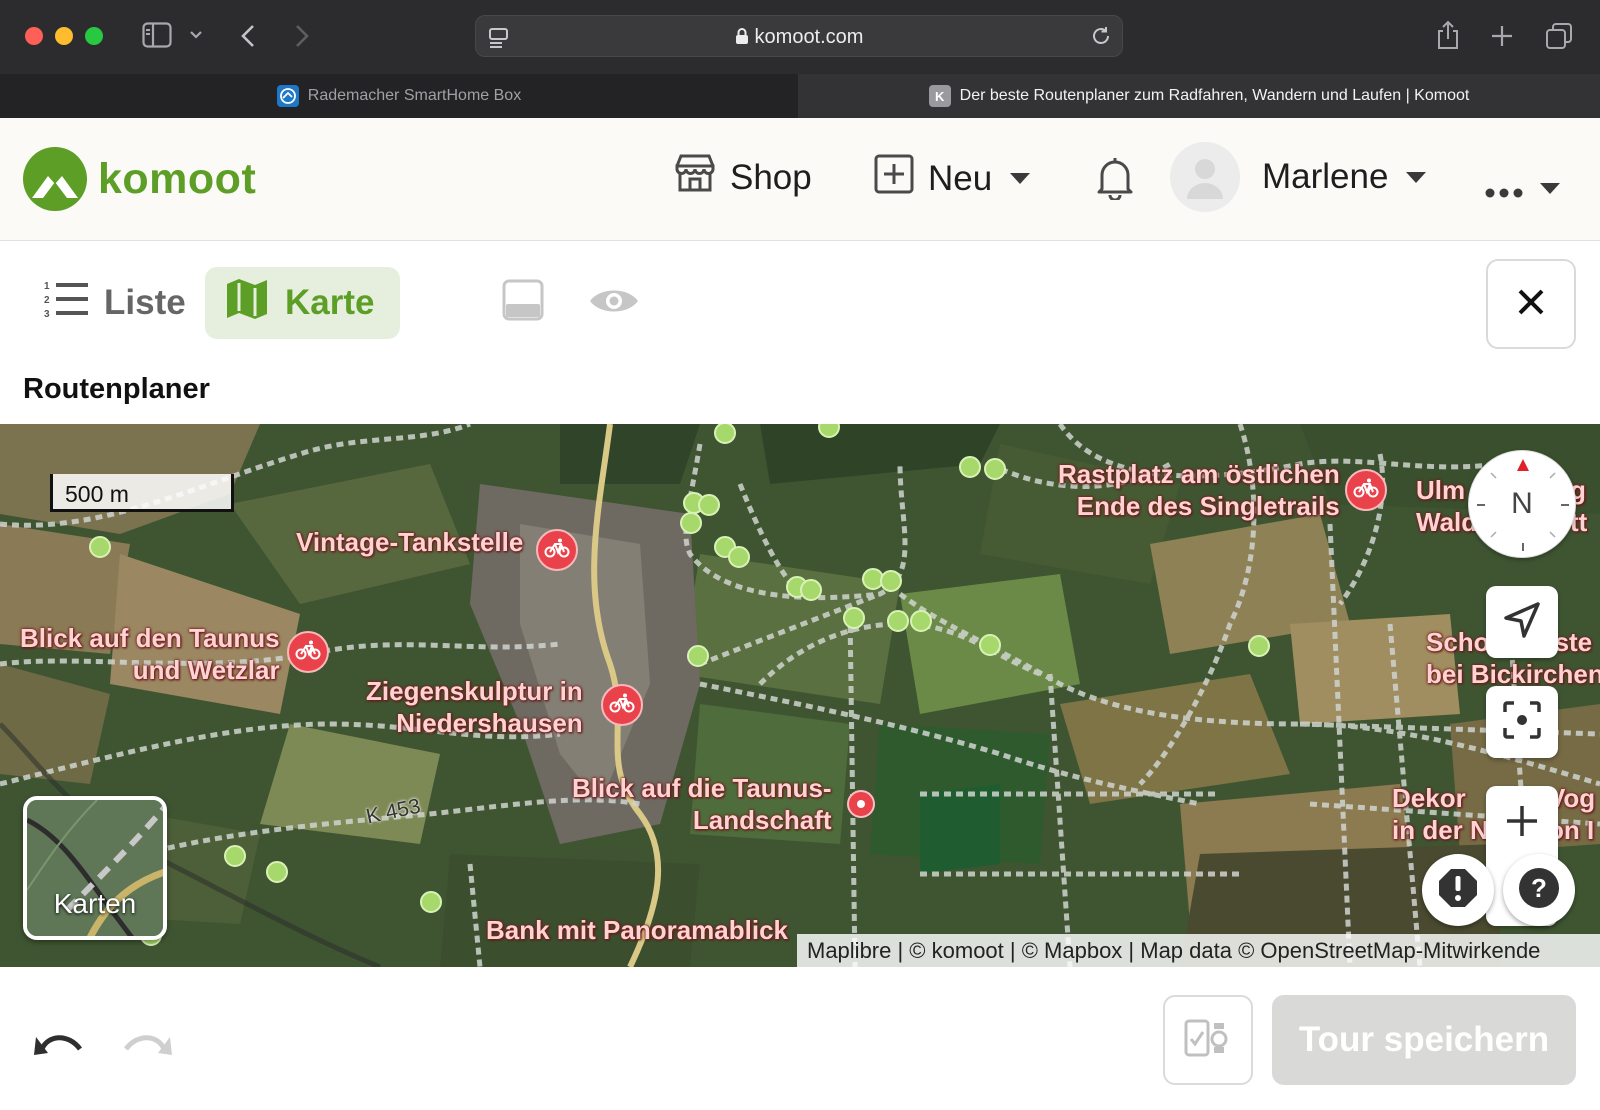  Describe the element at coordinates (960, 178) in the screenshot. I see `new-label: Neu` at that location.